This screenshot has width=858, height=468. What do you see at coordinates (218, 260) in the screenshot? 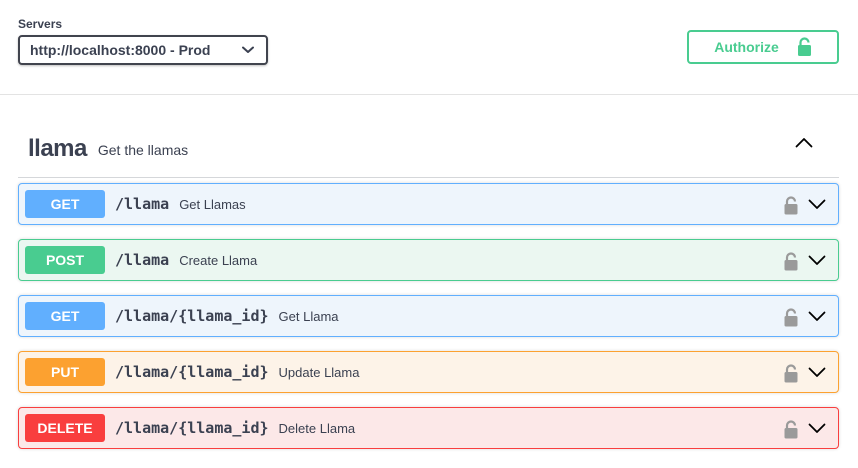
I see `operation-summary: Create Llama` at bounding box center [218, 260].